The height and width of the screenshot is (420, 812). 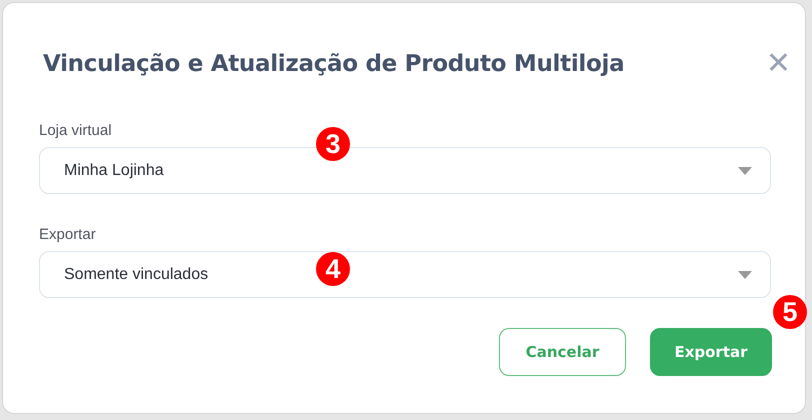 I want to click on dialog-title: Vinculação e Atualização de Produto Multiloja, so click(x=333, y=64).